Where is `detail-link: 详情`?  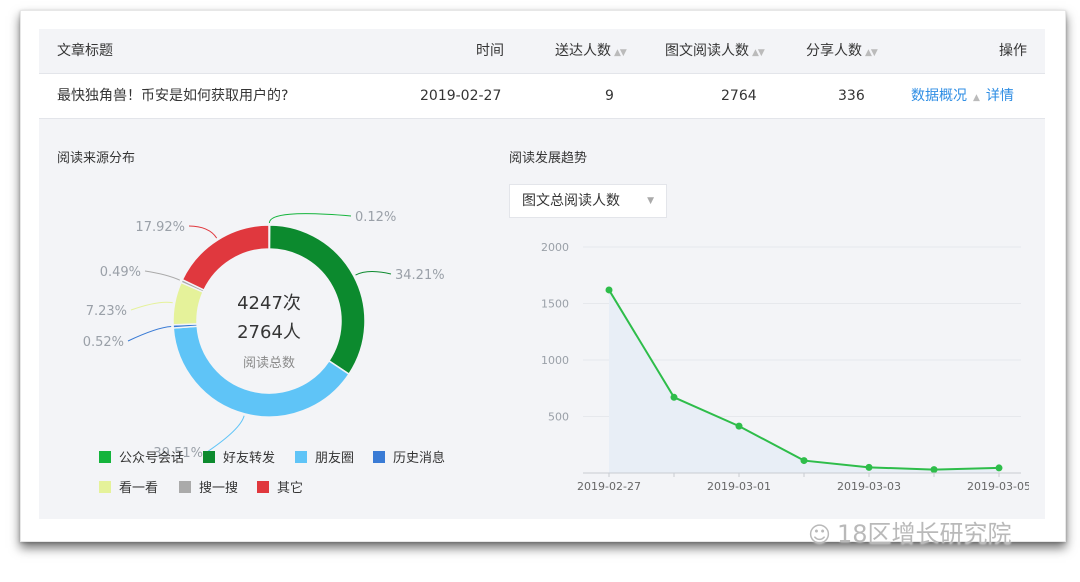
detail-link: 详情 is located at coordinates (1000, 96).